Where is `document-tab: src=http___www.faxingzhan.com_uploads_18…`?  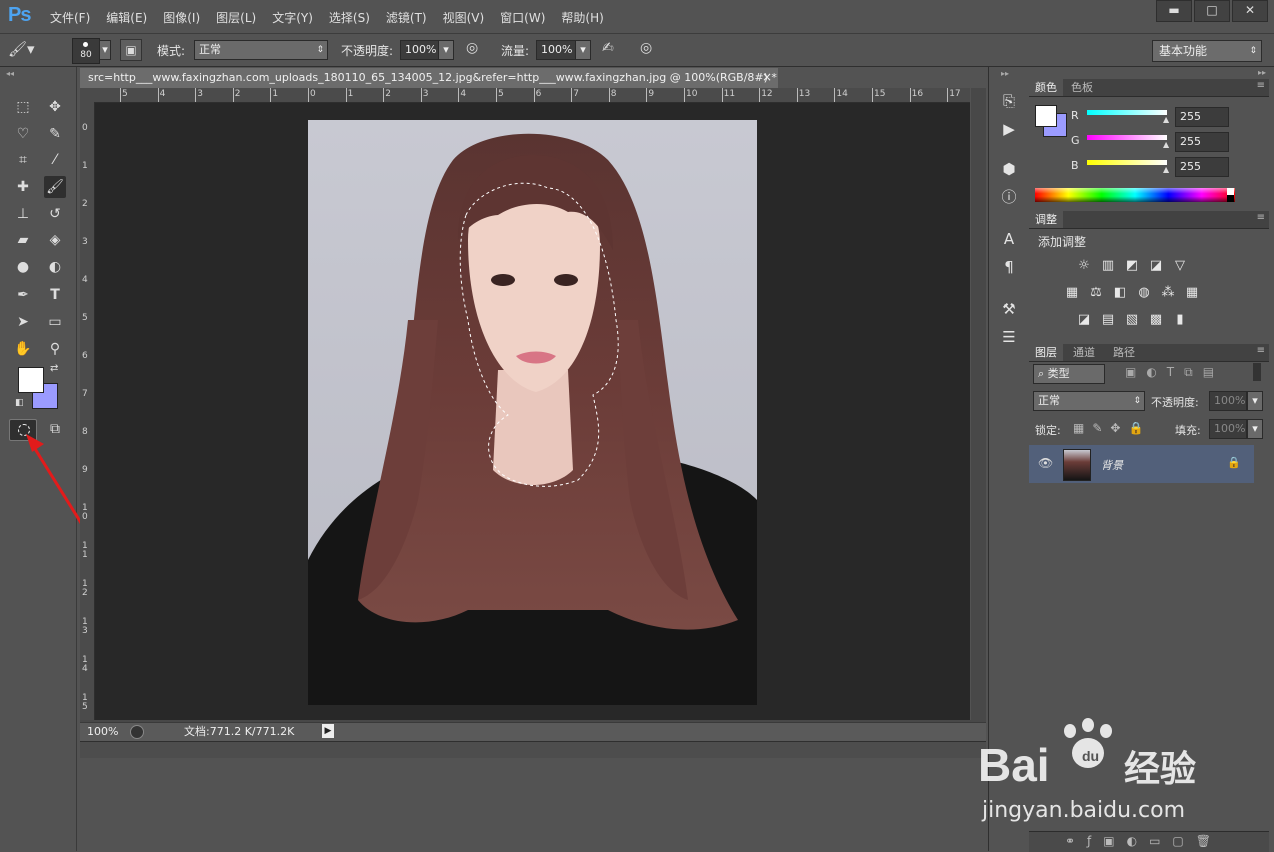
document-tab: src=http___www.faxingzhan.com_uploads_18… is located at coordinates (429, 78).